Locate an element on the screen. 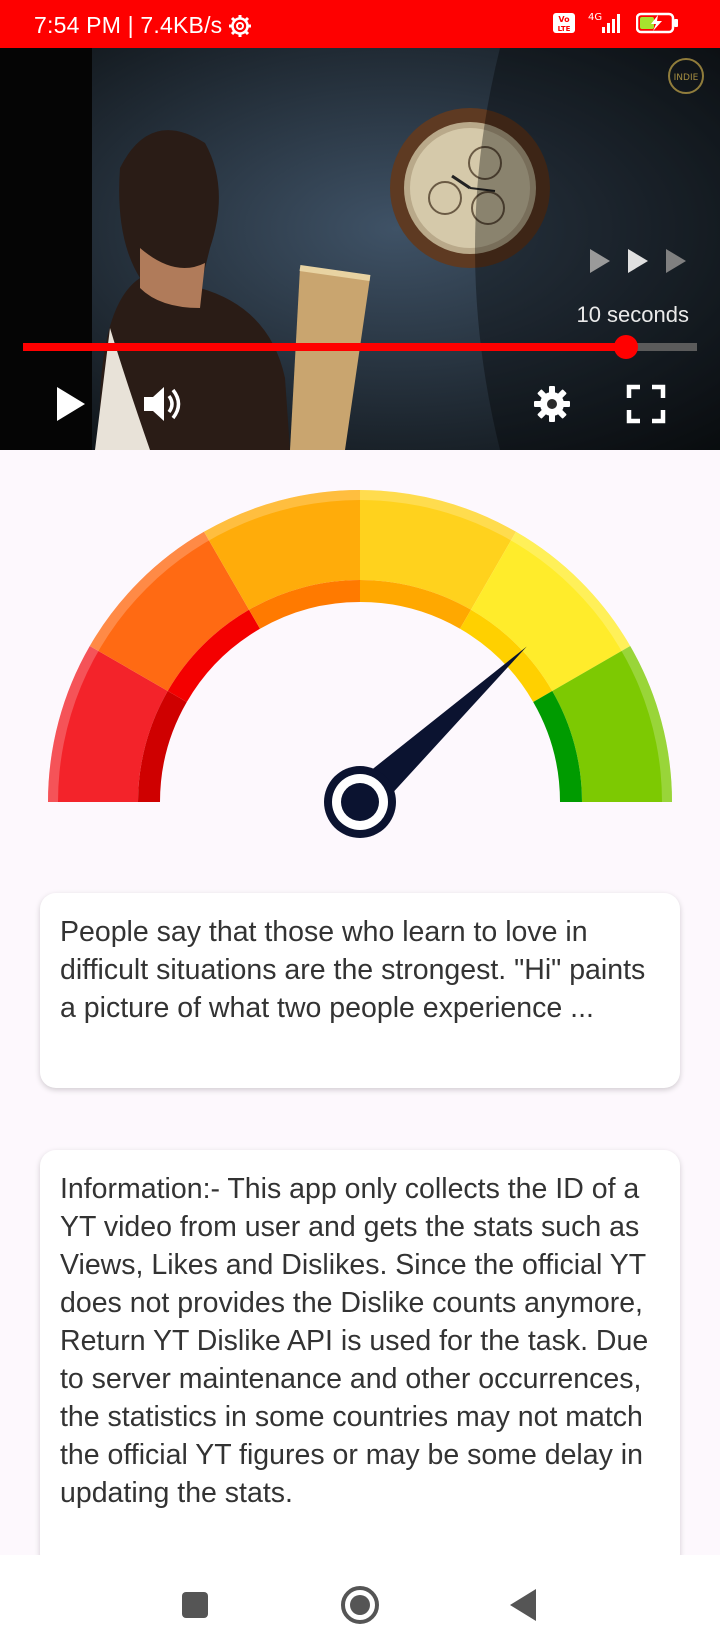  navigation-bar is located at coordinates (360, 1602).